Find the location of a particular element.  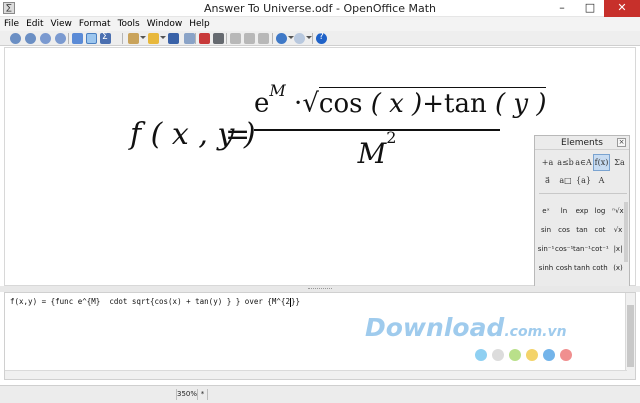

symbols-icon is located at coordinates (105, 38).